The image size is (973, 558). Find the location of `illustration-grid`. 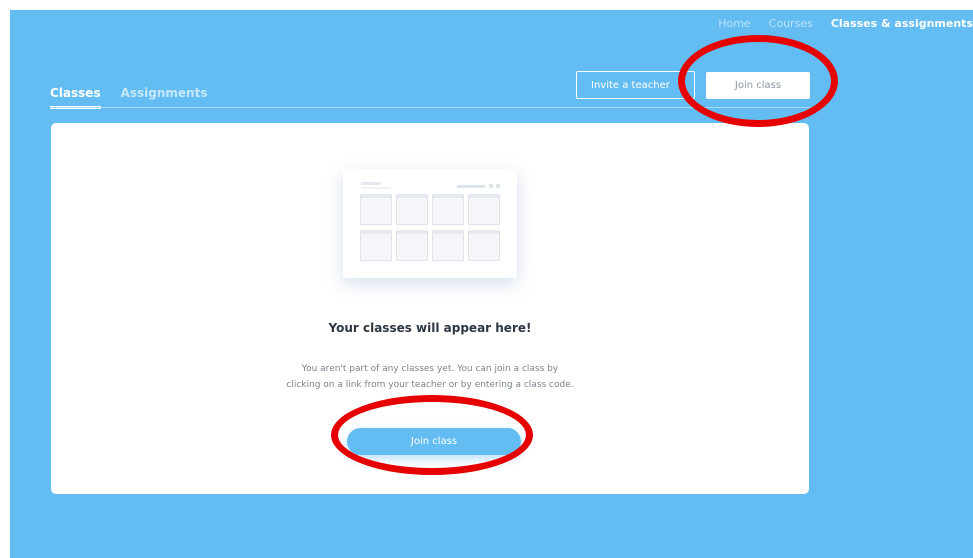

illustration-grid is located at coordinates (430, 227).